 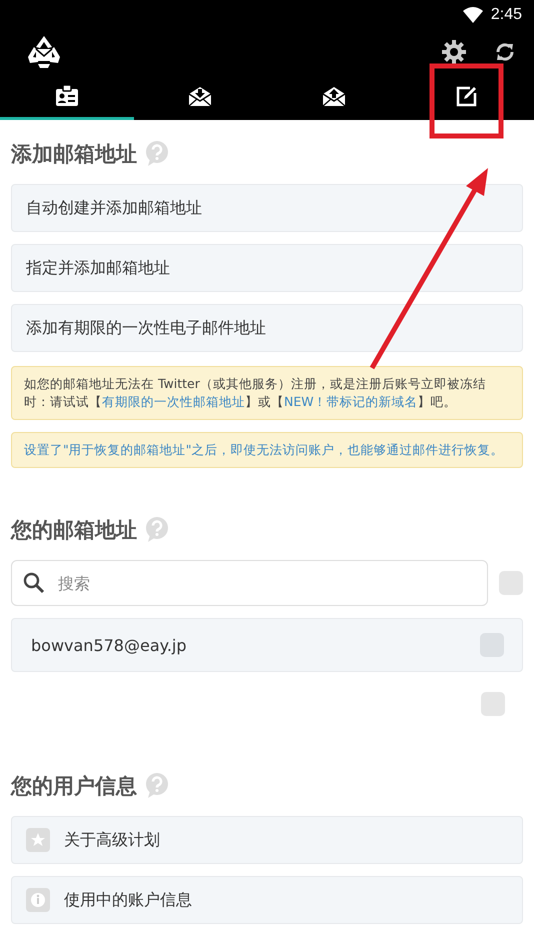 I want to click on wifi-icon, so click(x=472, y=15).